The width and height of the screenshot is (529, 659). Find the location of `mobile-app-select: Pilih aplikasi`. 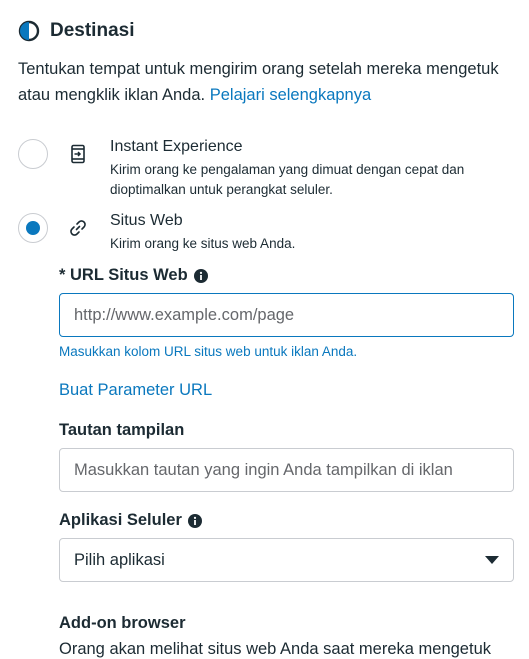

mobile-app-select: Pilih aplikasi is located at coordinates (286, 560).